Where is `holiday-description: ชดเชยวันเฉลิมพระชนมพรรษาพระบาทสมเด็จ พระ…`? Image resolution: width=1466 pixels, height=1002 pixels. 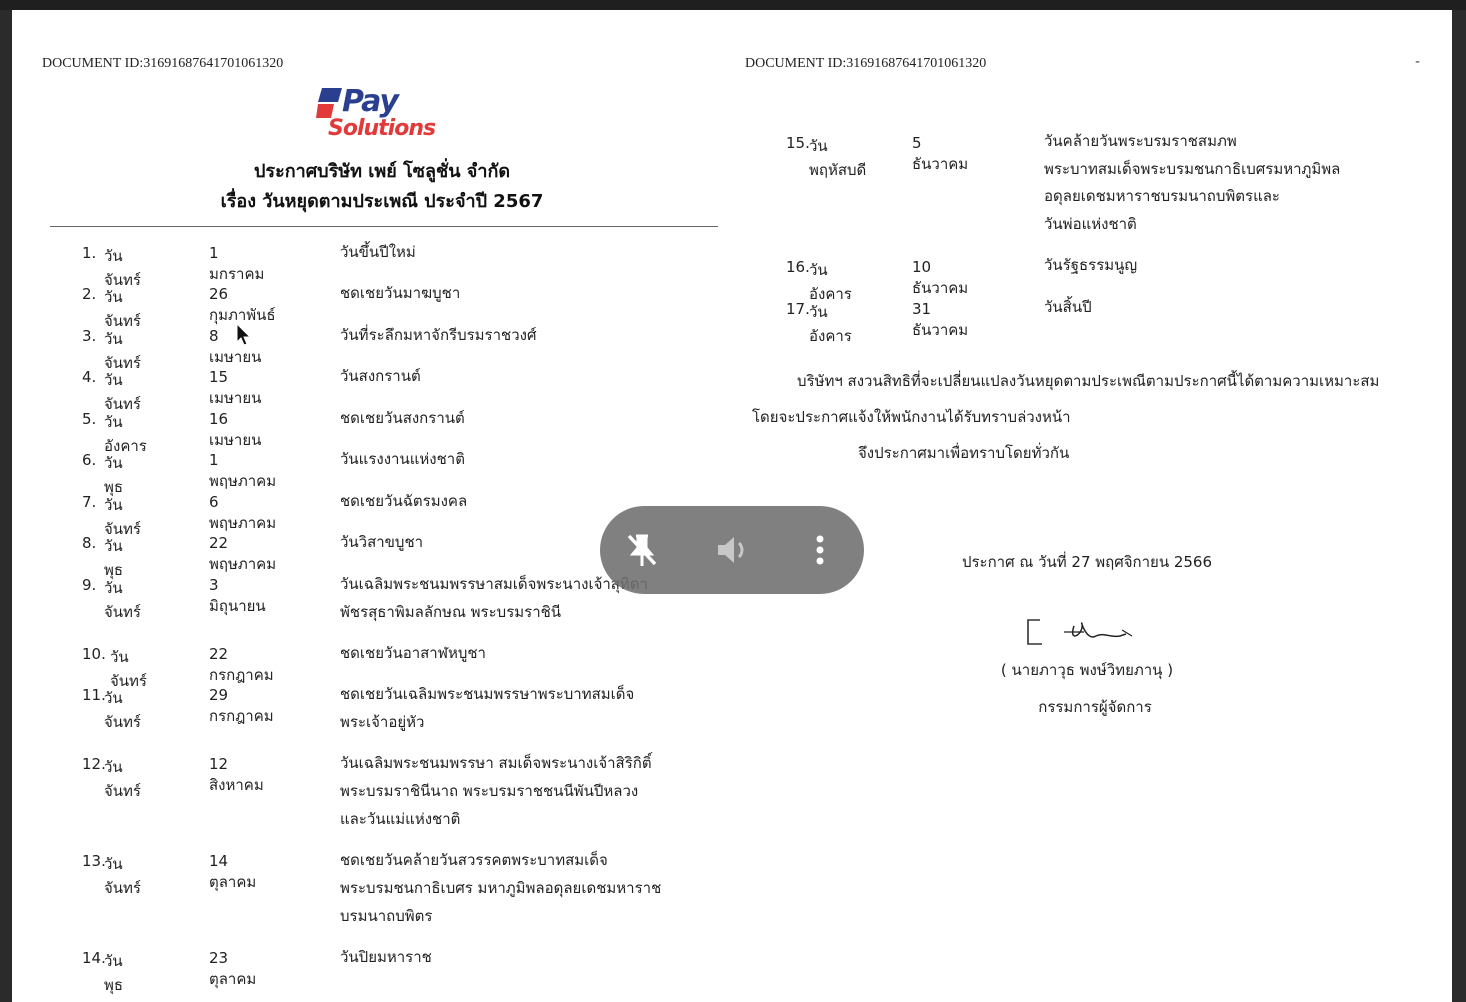 holiday-description: ชดเชยวันเฉลิมพระชนมพรรษาพระบาทสมเด็จ พระ… is located at coordinates (505, 708).